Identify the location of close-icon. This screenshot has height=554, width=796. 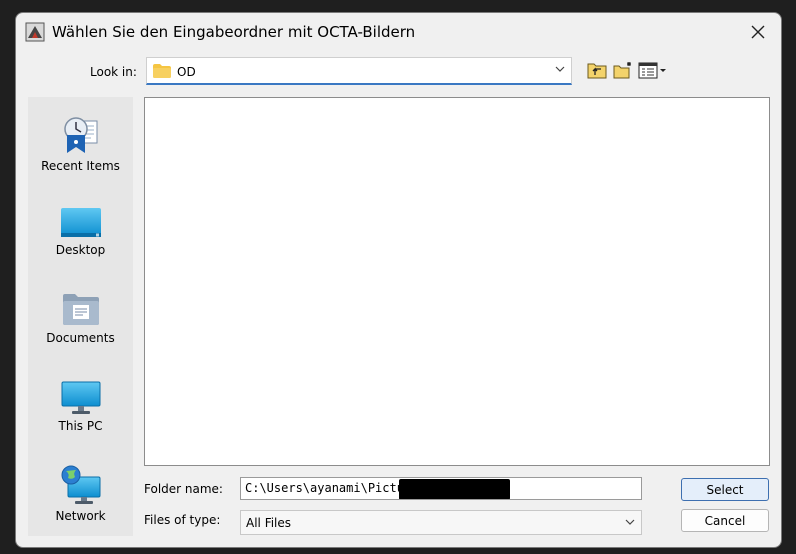
(758, 32).